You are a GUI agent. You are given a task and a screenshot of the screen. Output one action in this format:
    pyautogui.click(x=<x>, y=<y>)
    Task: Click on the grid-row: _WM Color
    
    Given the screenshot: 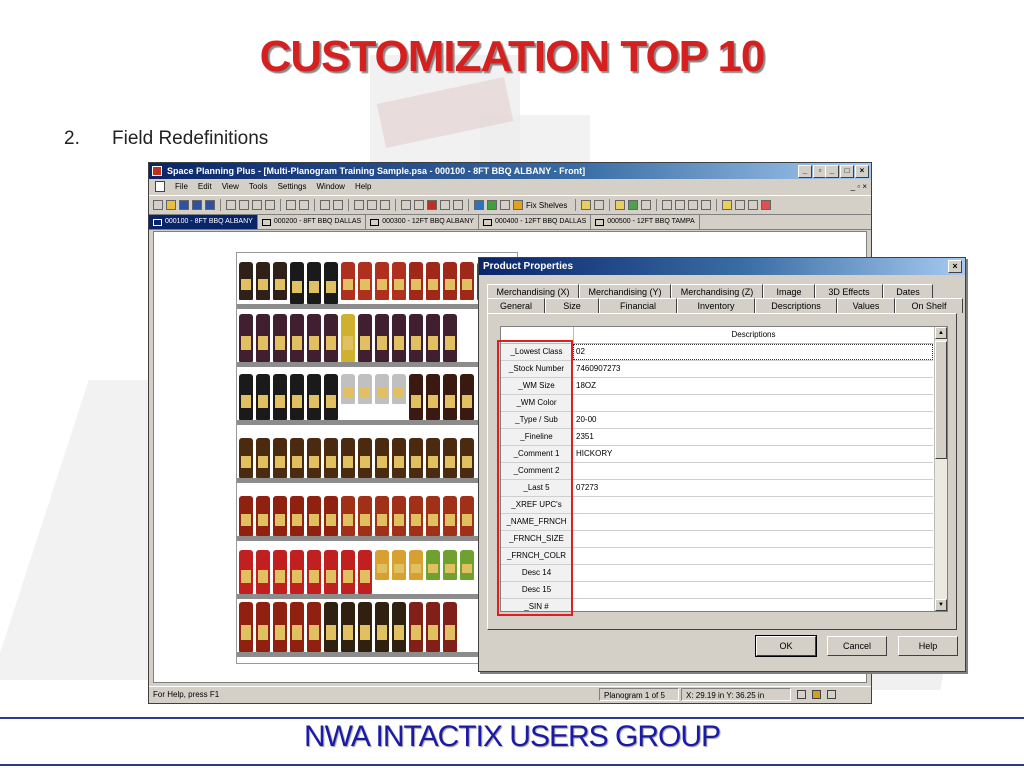 What is the action you would take?
    pyautogui.click(x=717, y=403)
    